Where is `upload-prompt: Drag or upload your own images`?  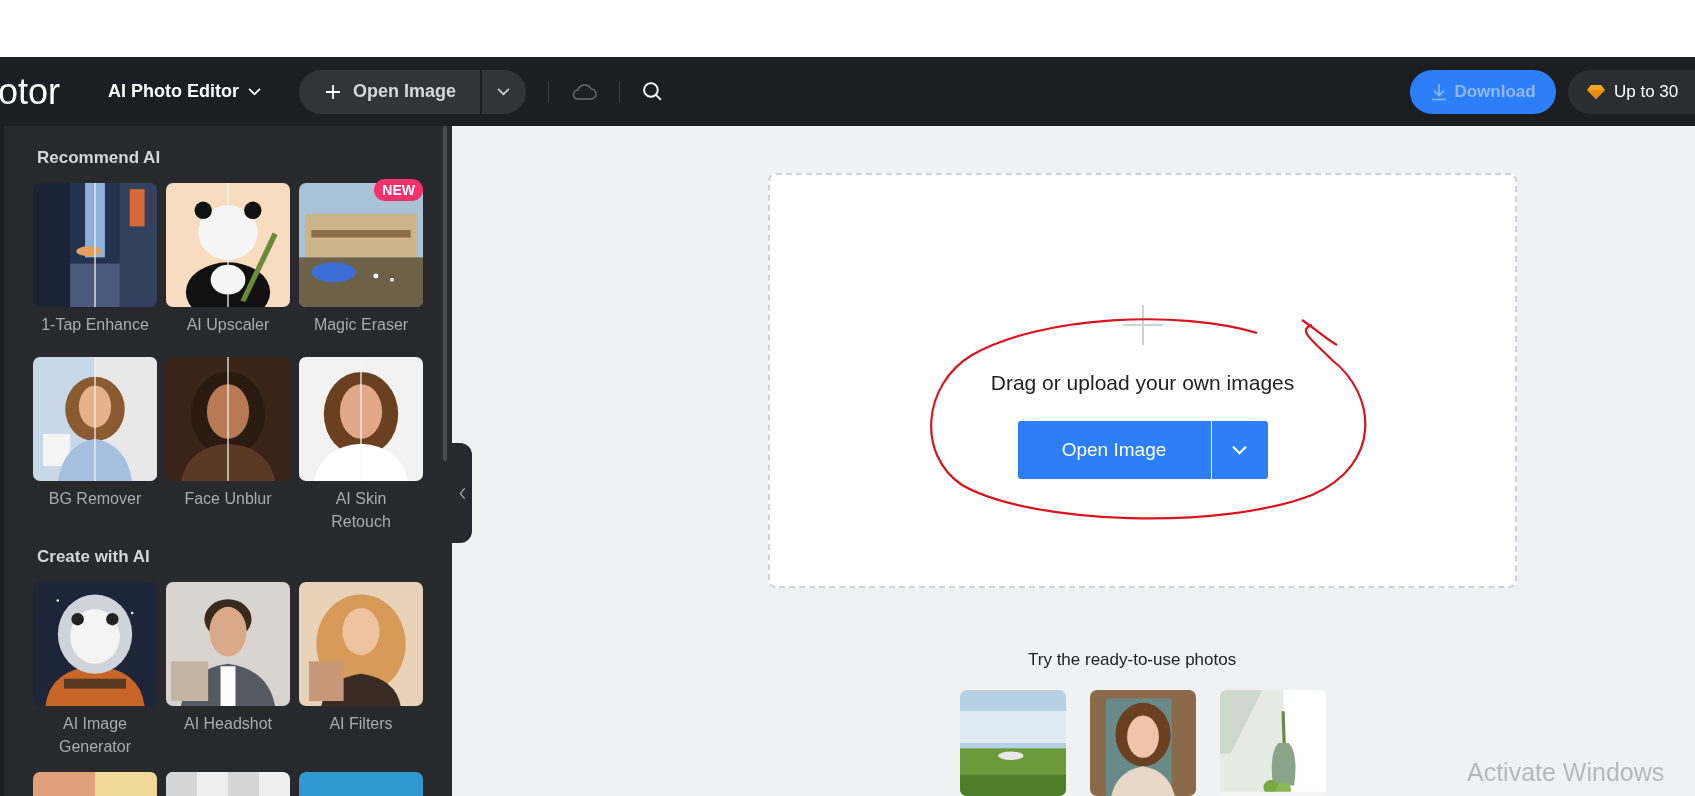
upload-prompt: Drag or upload your own images is located at coordinates (1142, 383).